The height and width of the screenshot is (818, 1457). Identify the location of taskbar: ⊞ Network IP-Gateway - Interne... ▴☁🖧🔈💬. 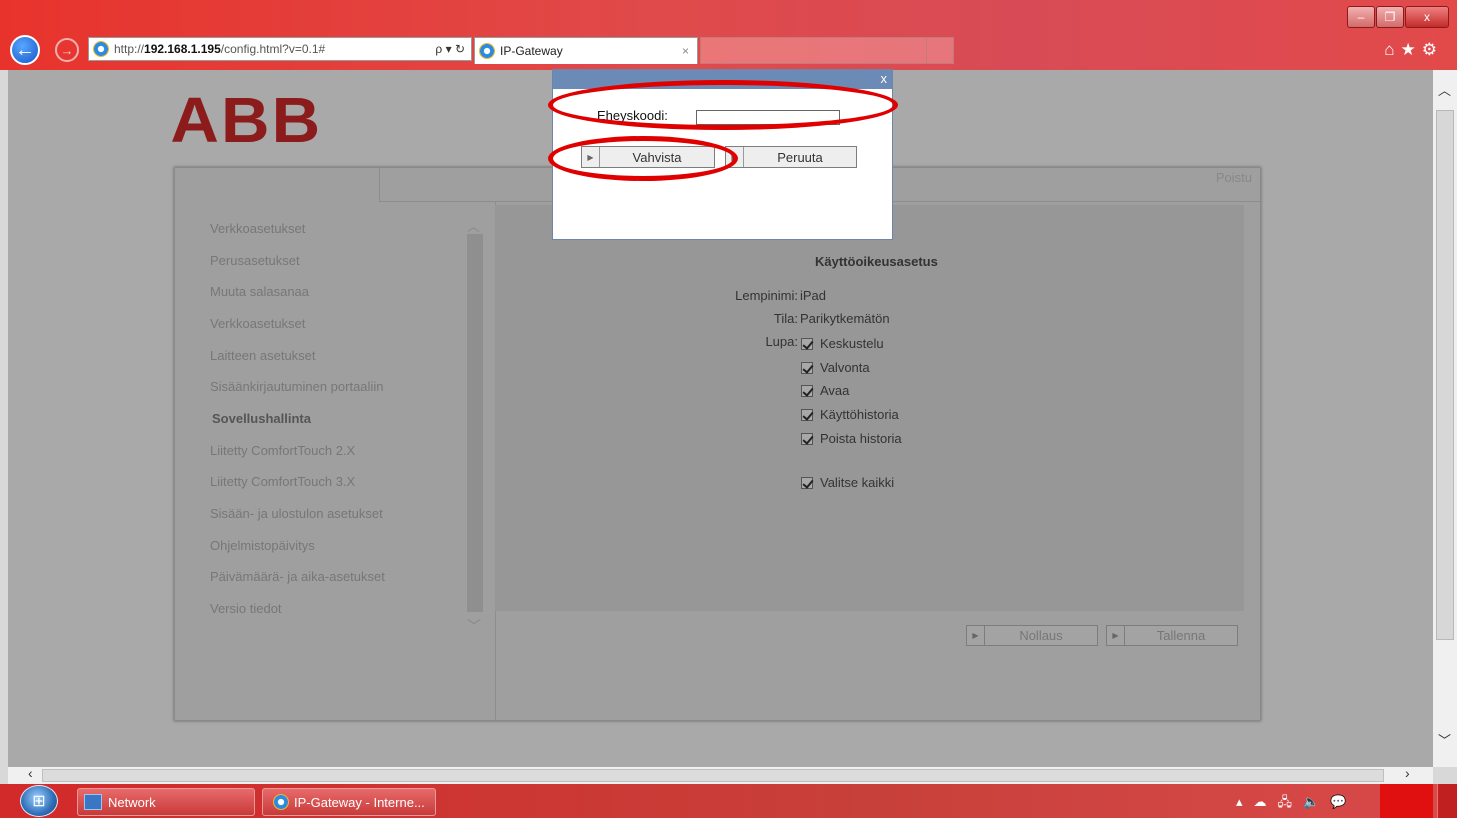
(728, 801).